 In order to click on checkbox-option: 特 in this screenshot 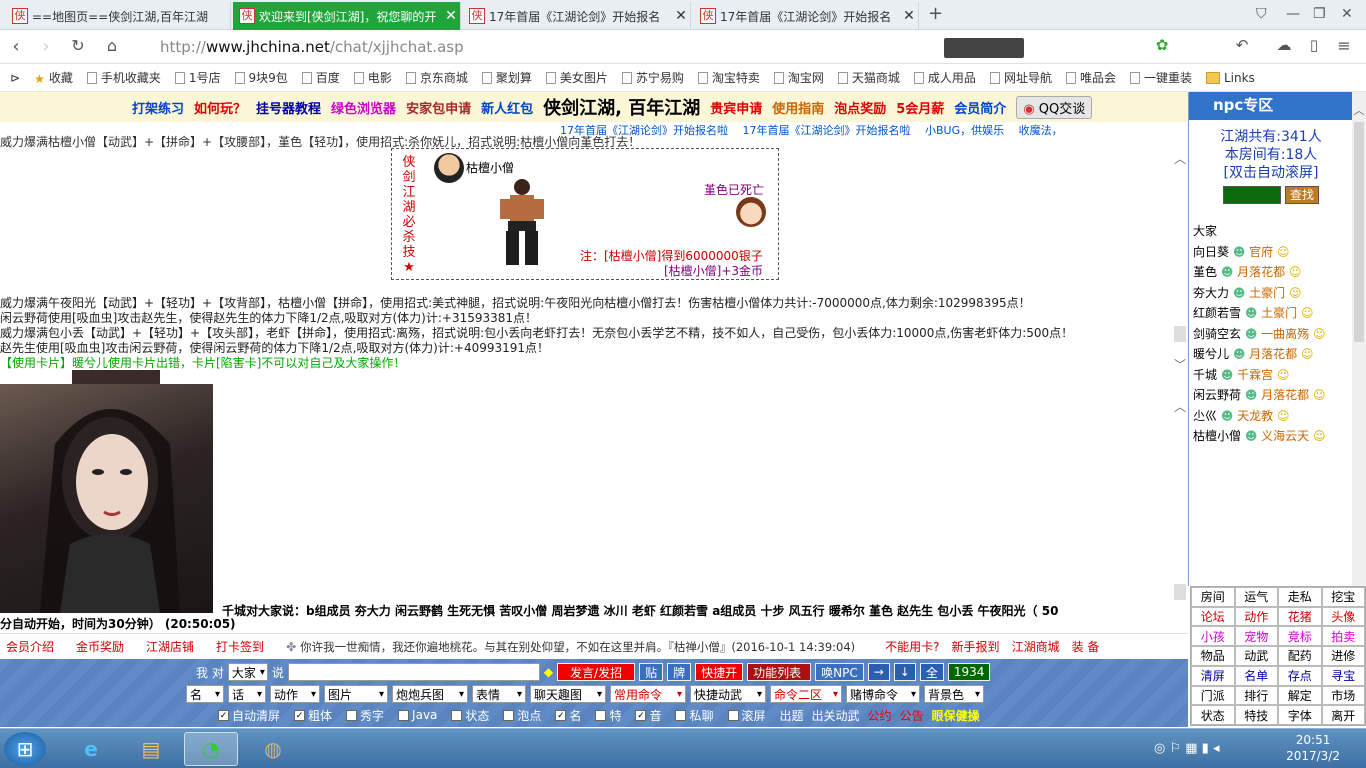, I will do `click(608, 715)`.